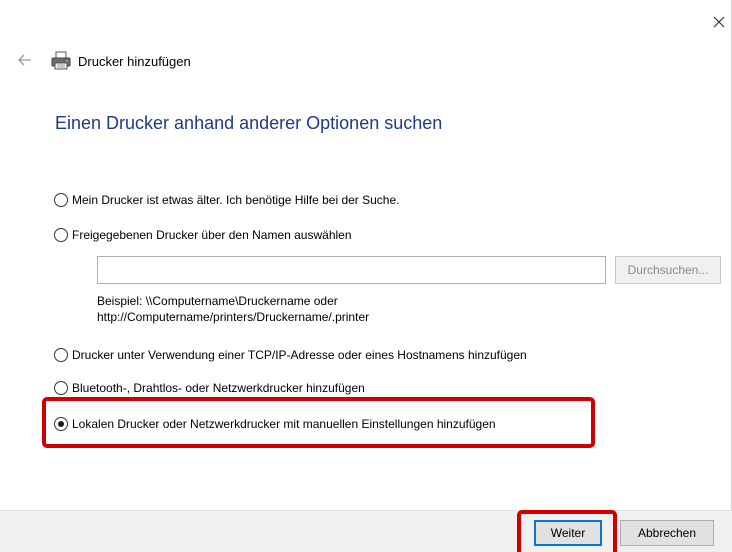 The width and height of the screenshot is (732, 552). Describe the element at coordinates (318, 422) in the screenshot. I see `highlight-annotation` at that location.